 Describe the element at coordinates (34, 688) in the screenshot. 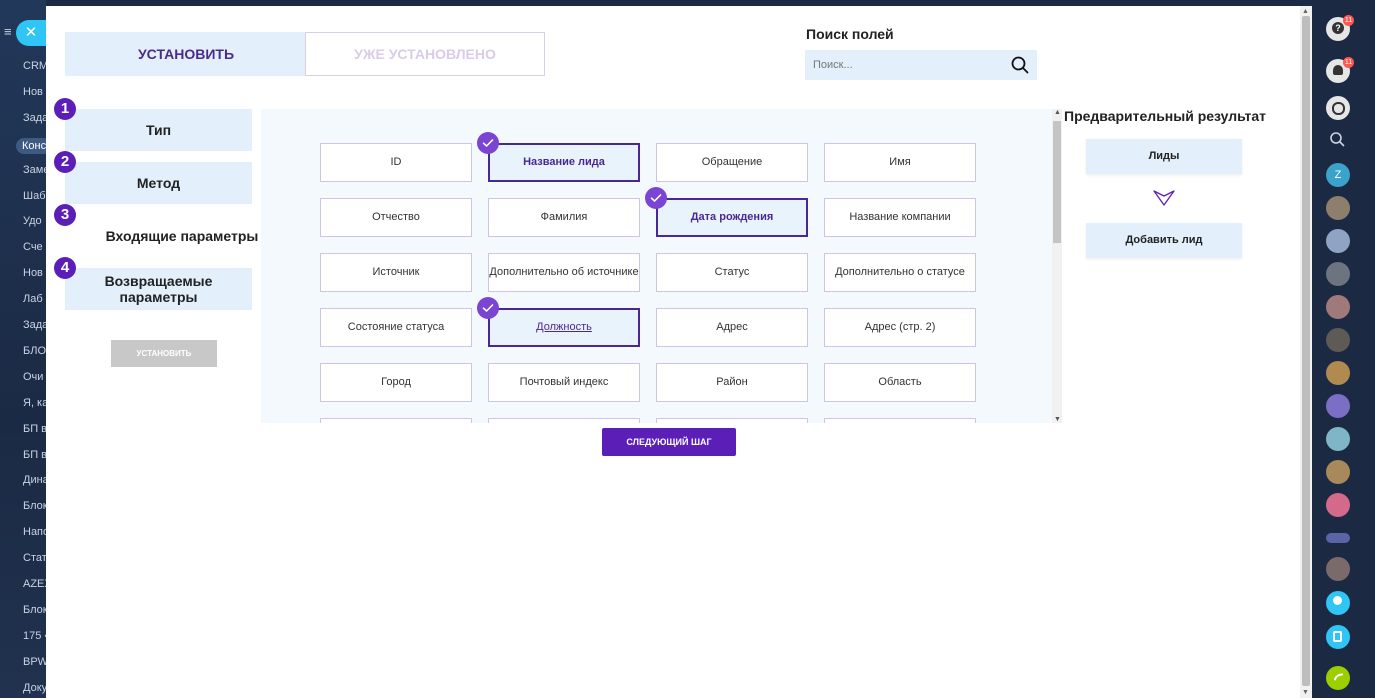

I see `left-nav-item: Доку` at that location.